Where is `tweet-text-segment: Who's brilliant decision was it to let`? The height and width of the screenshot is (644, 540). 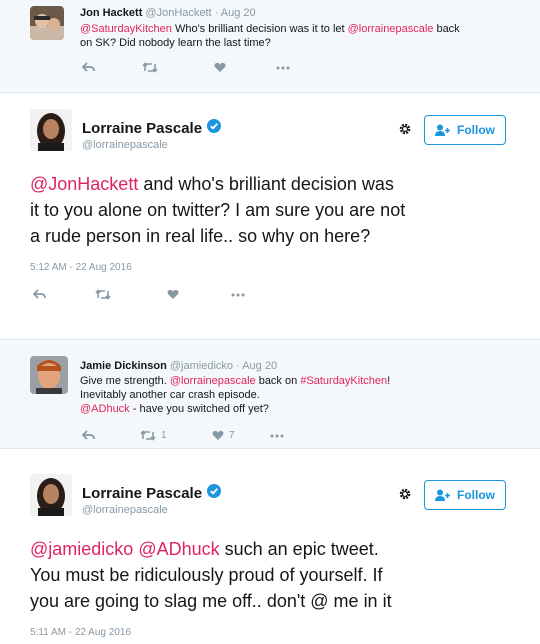 tweet-text-segment: Who's brilliant decision was it to let is located at coordinates (259, 29).